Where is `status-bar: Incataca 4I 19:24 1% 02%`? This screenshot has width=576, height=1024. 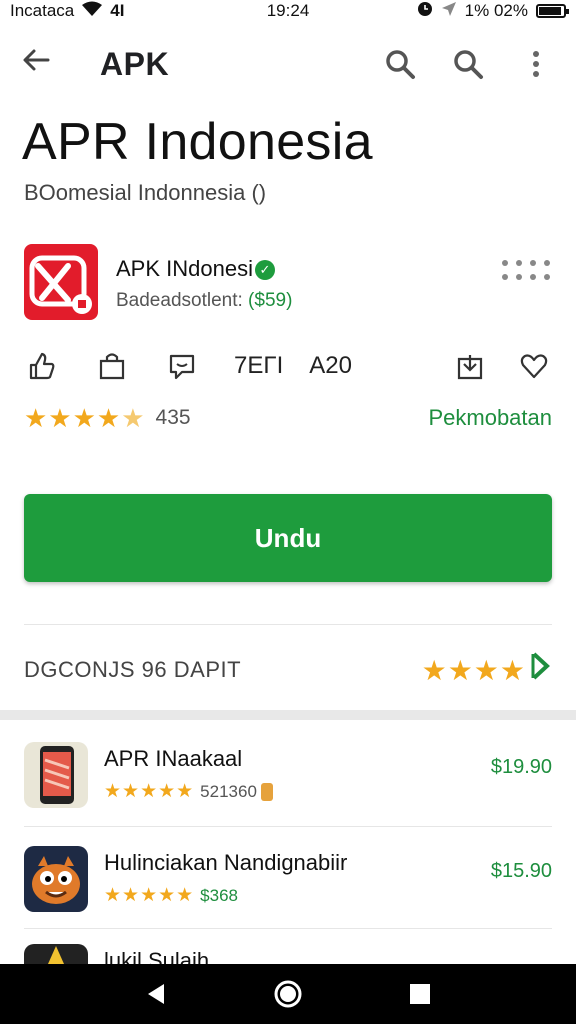 status-bar: Incataca 4I 19:24 1% 02% is located at coordinates (288, 11).